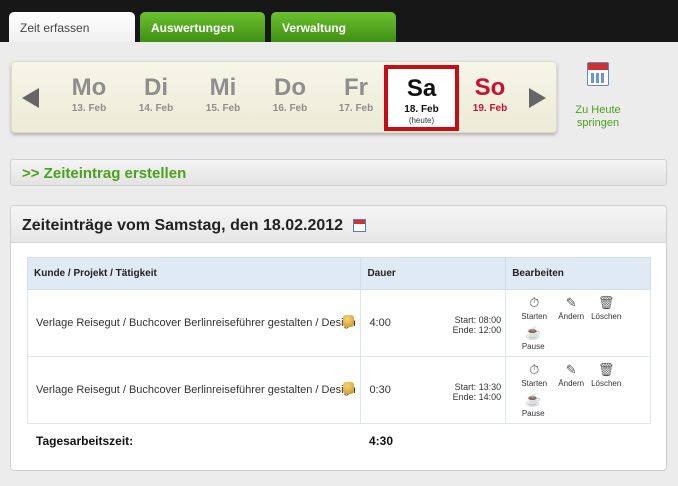 Image resolution: width=678 pixels, height=486 pixels. What do you see at coordinates (290, 108) in the screenshot?
I see `day-date: 16. Feb` at bounding box center [290, 108].